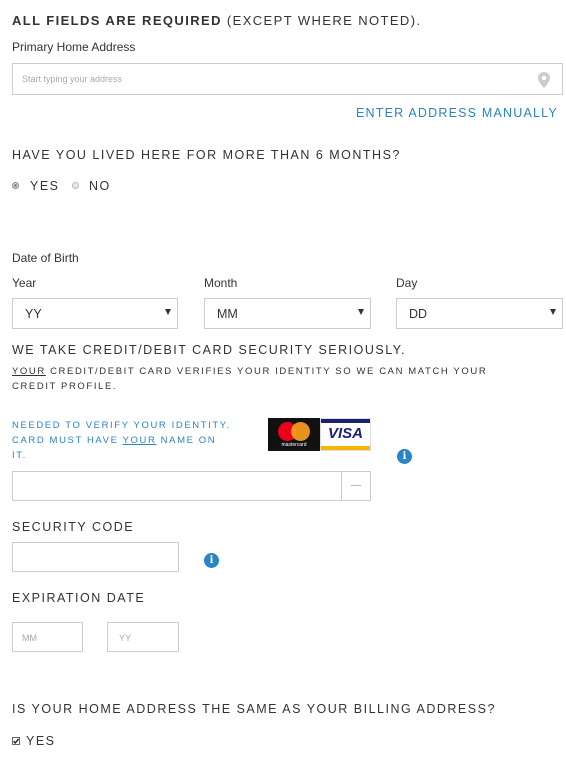  I want to click on expiration-year-input: YY, so click(143, 637).